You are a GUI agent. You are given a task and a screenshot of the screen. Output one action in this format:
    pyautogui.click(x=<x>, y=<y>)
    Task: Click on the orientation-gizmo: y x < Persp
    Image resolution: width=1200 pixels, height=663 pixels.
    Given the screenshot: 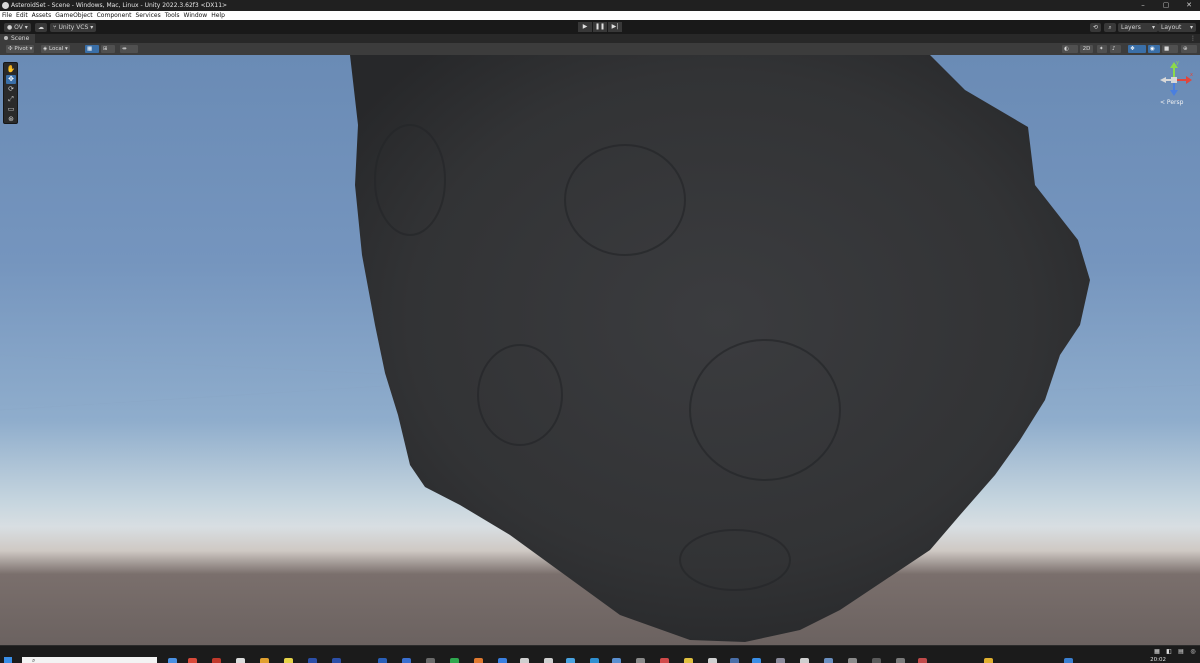 What is the action you would take?
    pyautogui.click(x=1174, y=85)
    